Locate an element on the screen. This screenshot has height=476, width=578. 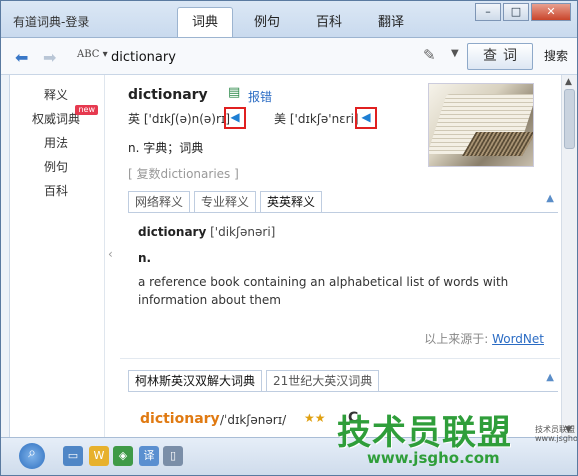
watermark: 技术员联盟 www.jsgho.com is located at coordinates (437, 440).